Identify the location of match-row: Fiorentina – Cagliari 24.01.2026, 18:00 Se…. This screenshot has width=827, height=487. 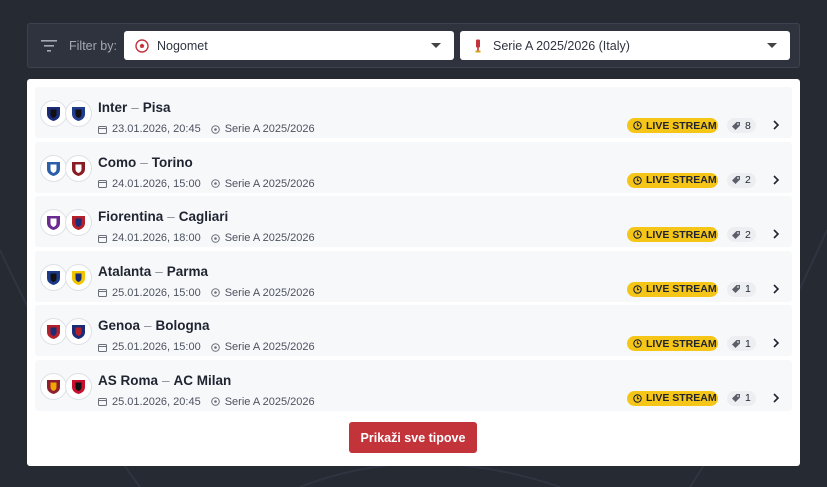
(413, 222).